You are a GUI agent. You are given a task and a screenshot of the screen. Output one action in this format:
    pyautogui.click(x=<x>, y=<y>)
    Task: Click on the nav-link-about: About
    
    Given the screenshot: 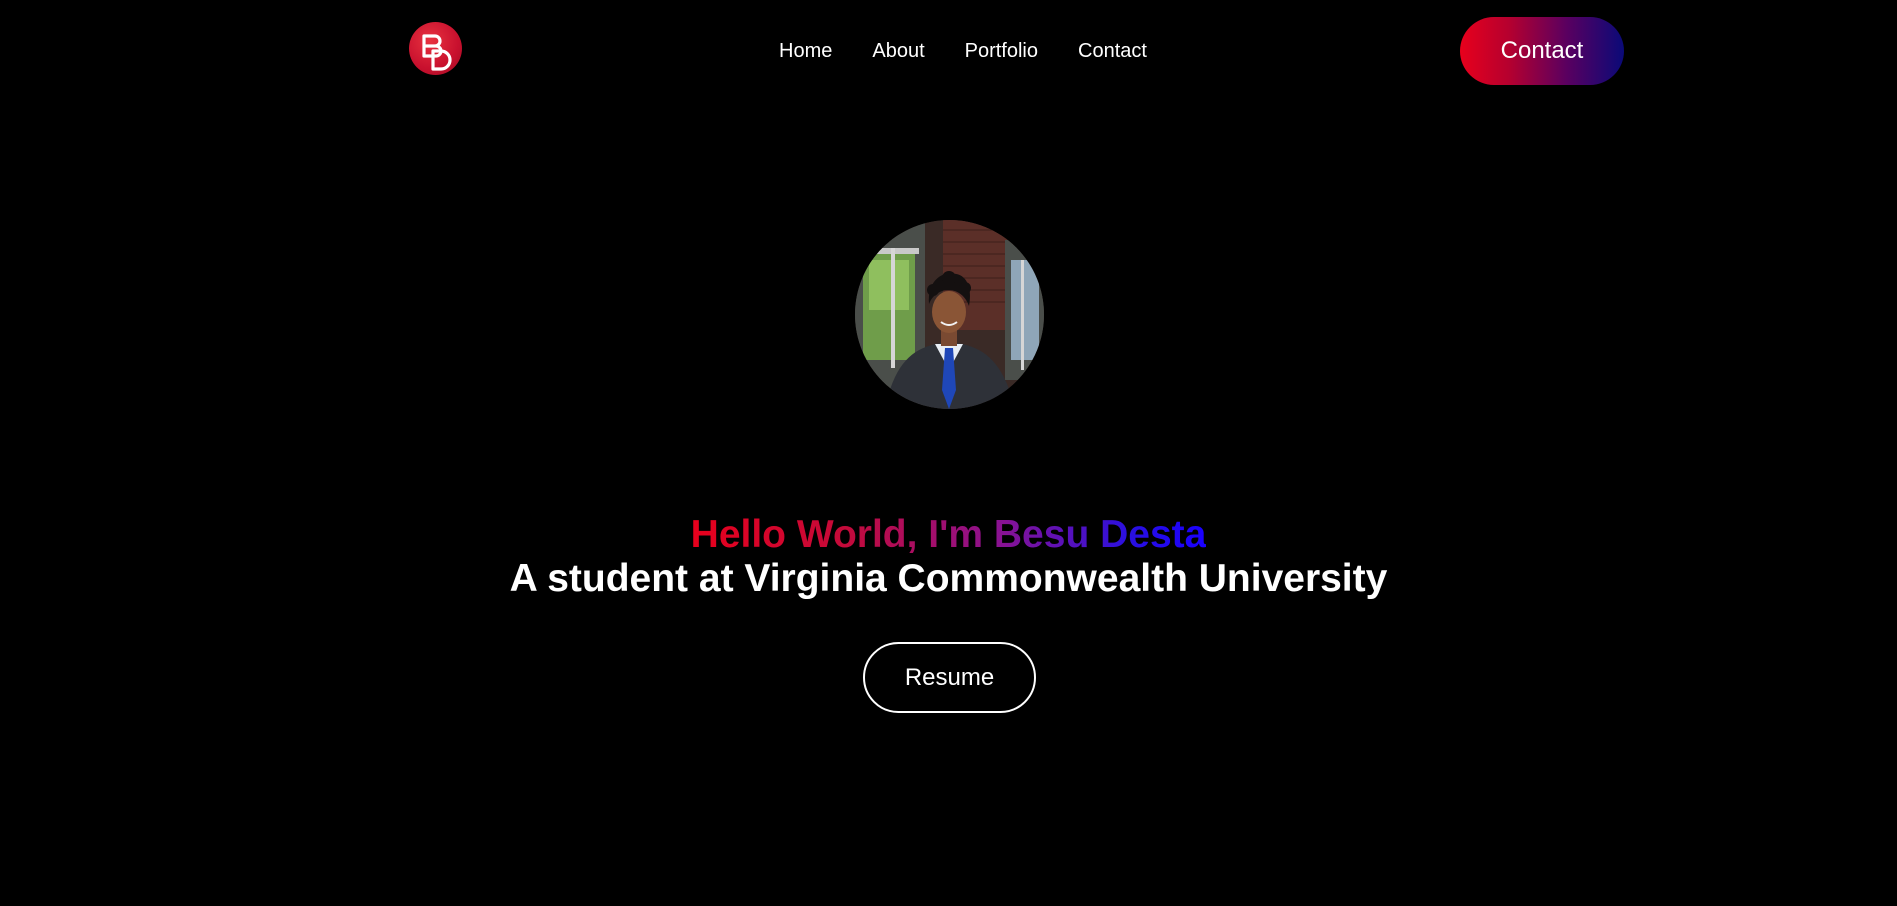 What is the action you would take?
    pyautogui.click(x=898, y=51)
    